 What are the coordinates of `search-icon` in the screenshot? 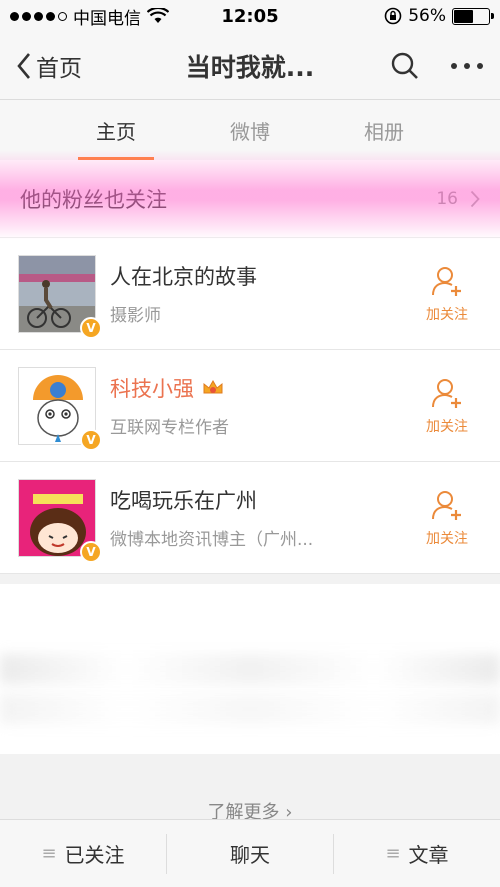 It's located at (405, 66).